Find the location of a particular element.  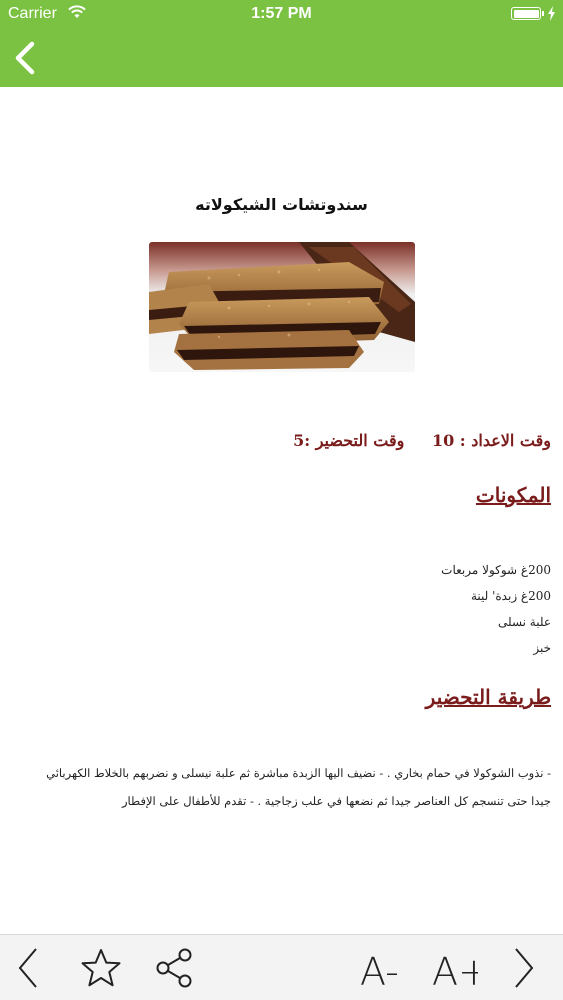

favorite-button is located at coordinates (101, 968).